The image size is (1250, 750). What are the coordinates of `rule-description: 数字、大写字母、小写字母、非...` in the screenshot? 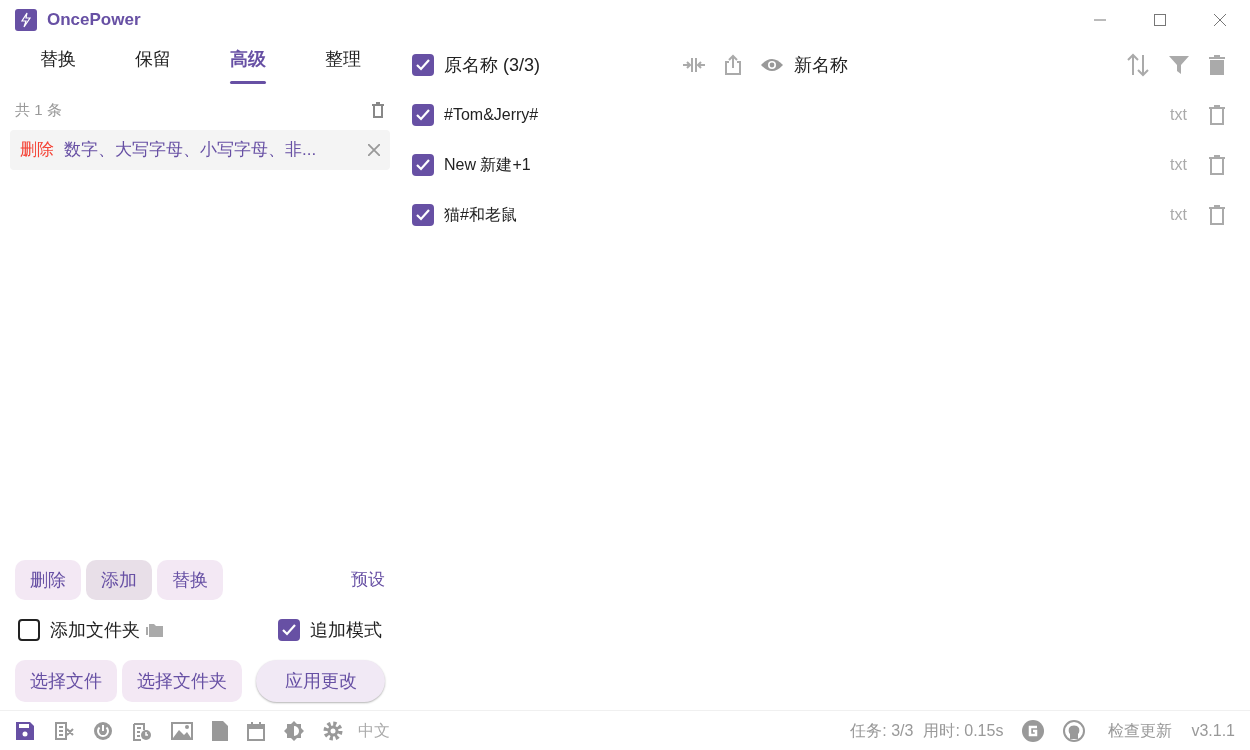 It's located at (191, 150).